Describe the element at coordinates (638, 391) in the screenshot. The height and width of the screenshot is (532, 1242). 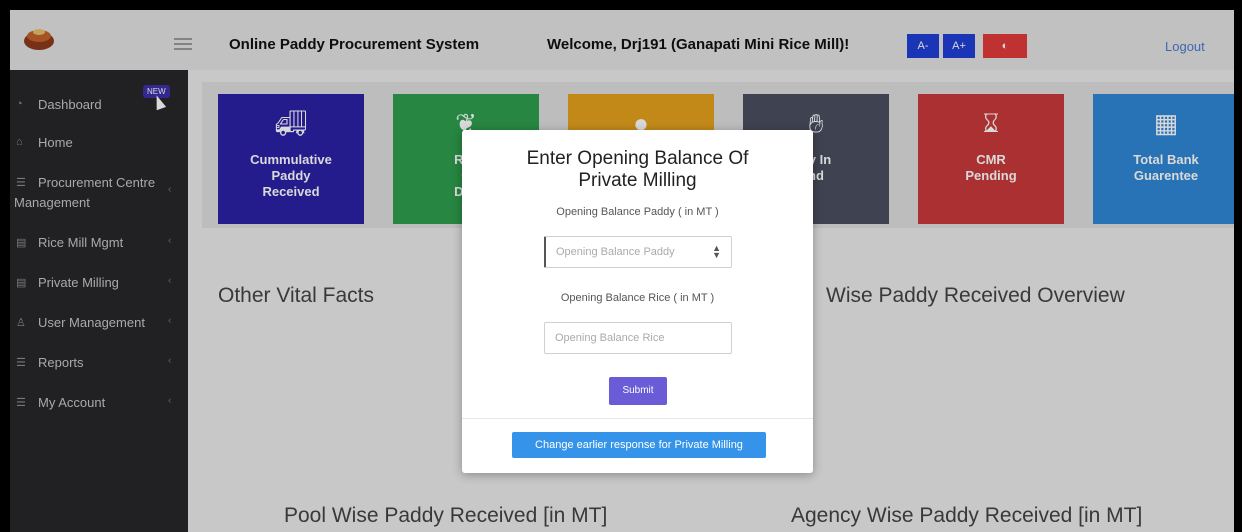
I see `submit-button: Submit` at that location.